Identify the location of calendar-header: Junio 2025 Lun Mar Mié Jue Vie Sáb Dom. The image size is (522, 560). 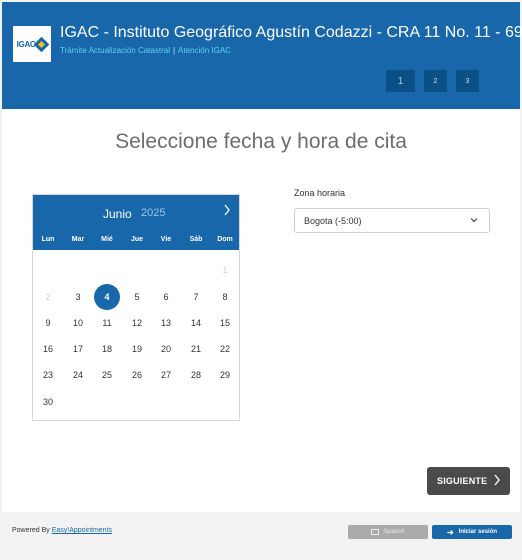
(136, 222).